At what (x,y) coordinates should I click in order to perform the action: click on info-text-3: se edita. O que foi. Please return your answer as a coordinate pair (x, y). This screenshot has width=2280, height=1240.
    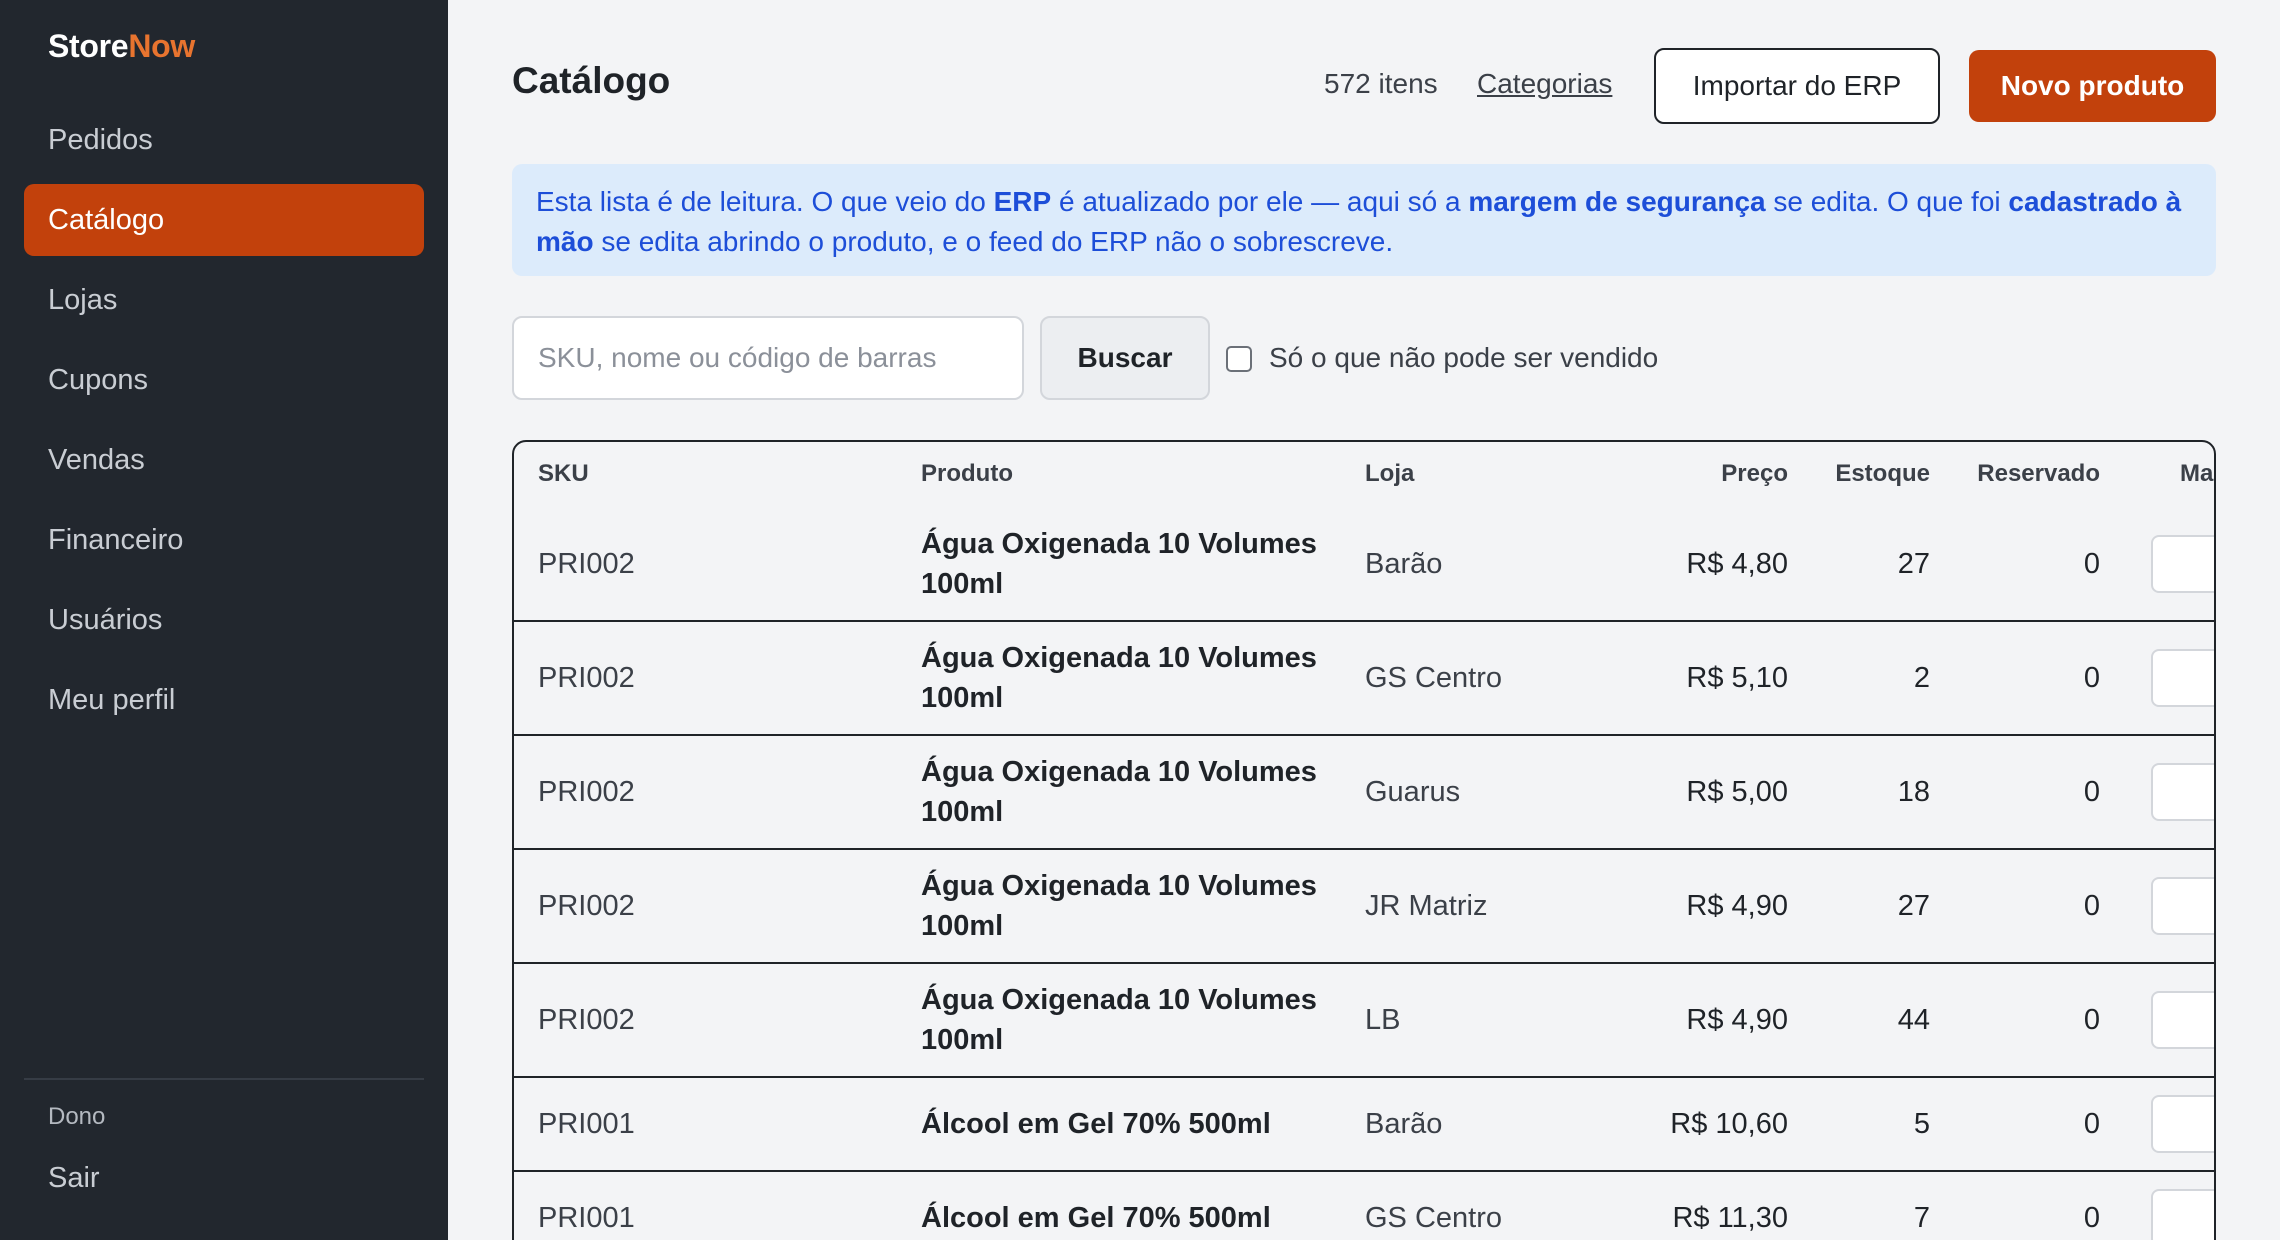
    Looking at the image, I should click on (1887, 201).